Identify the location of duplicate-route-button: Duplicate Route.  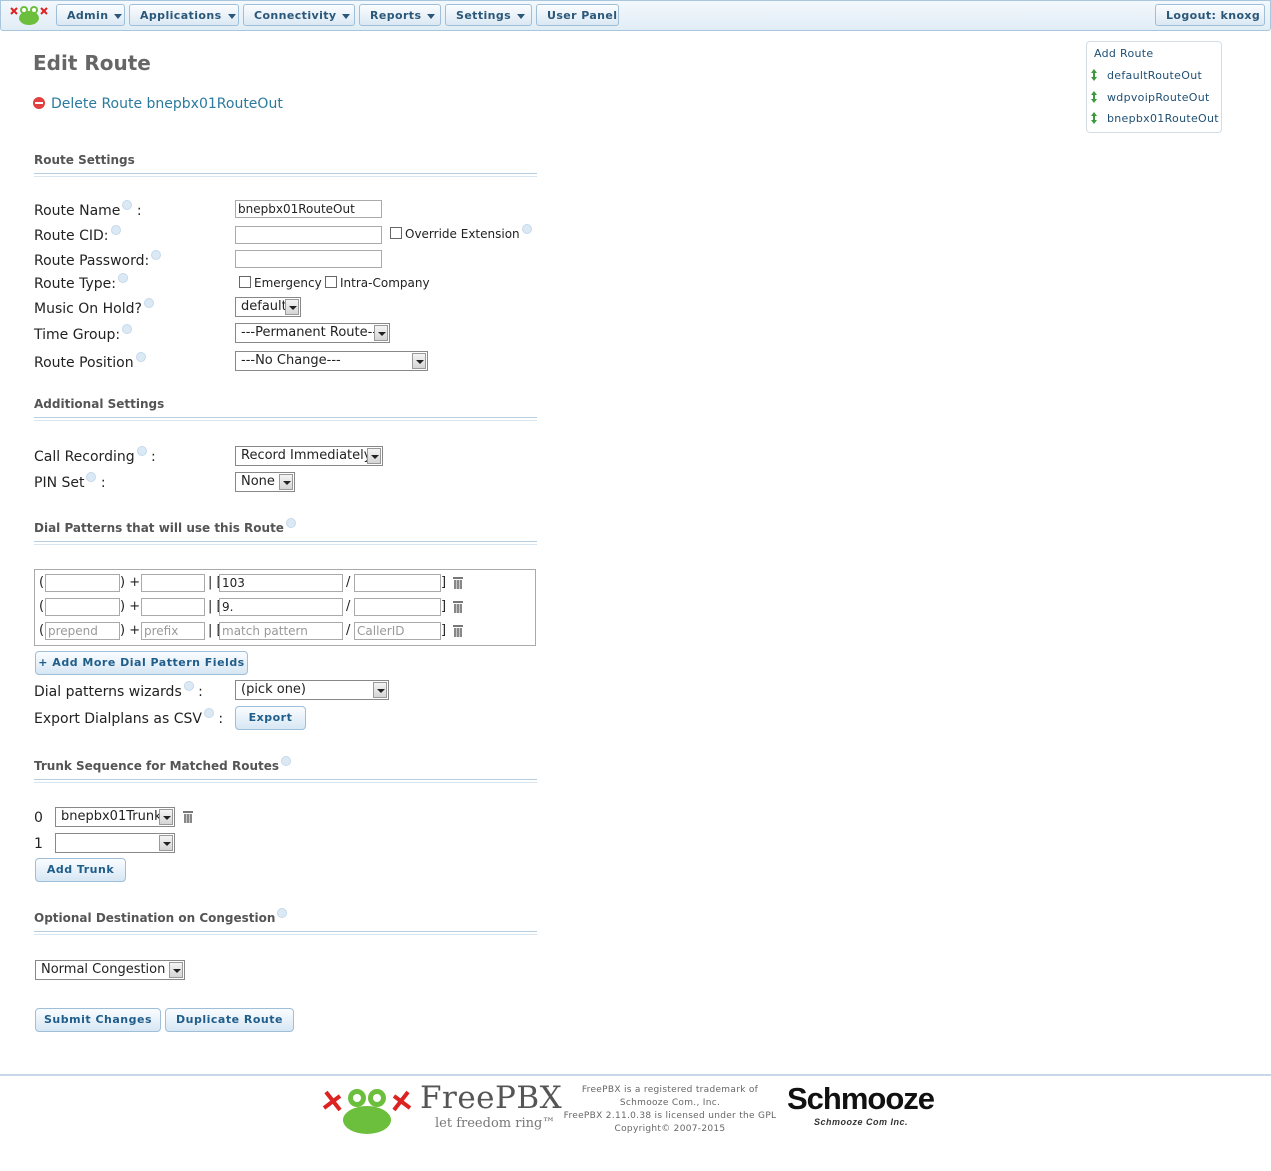
(229, 1020).